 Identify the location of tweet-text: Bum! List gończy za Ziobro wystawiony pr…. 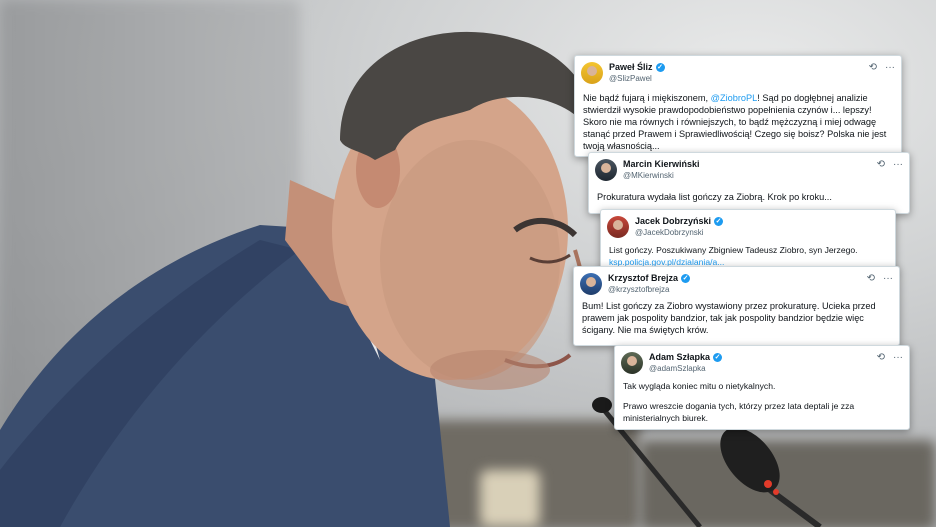
(729, 318).